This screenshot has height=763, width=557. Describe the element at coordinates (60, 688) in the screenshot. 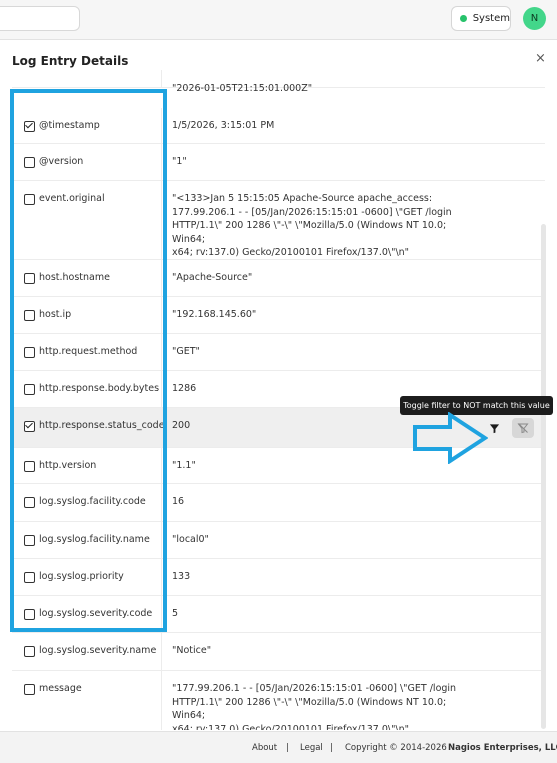

I see `field-name: message` at that location.